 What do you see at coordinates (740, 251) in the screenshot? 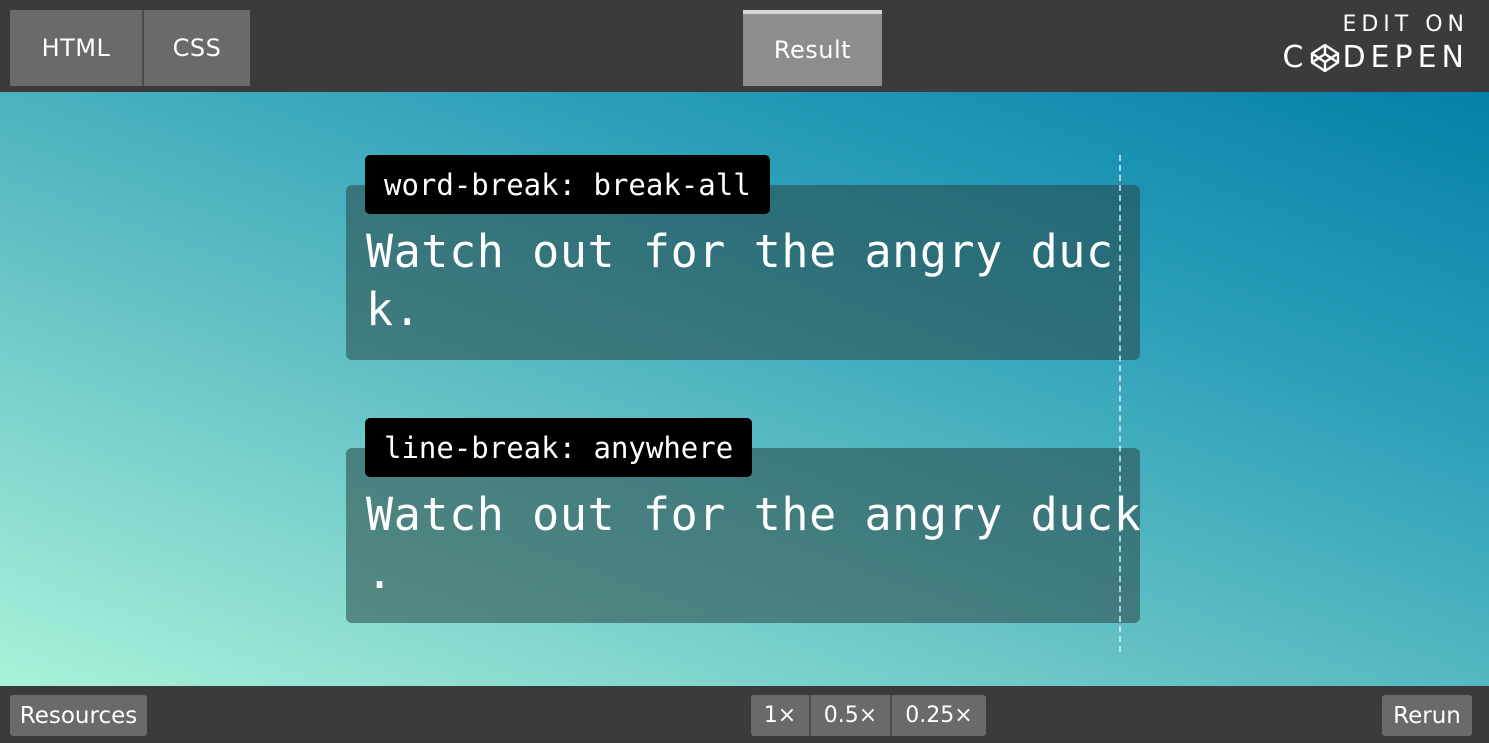
I see `word-break-sample-line-1: Watch out for the angry duc` at bounding box center [740, 251].